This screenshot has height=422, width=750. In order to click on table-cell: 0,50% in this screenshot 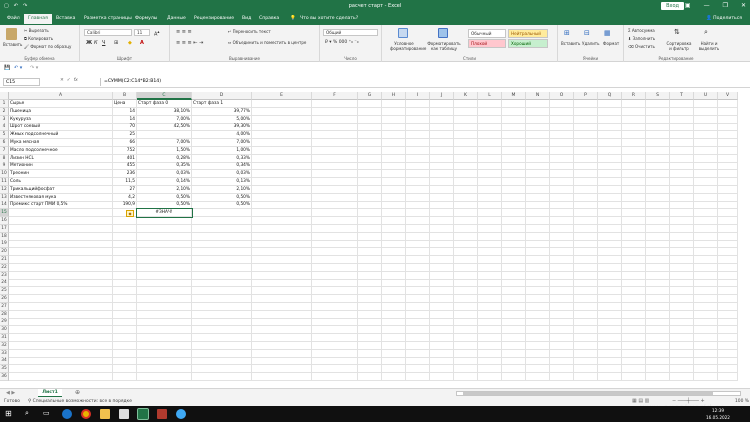, I will do `click(164, 197)`.